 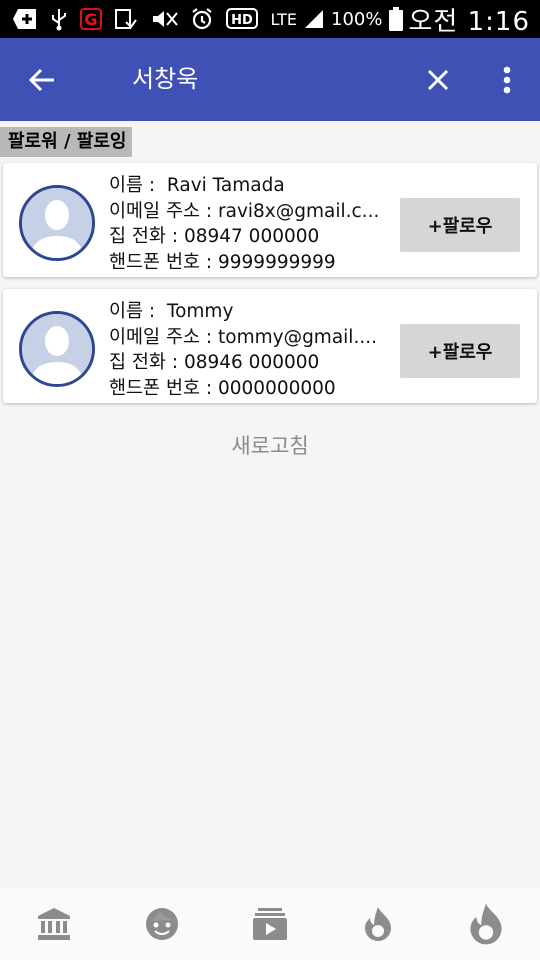 I want to click on mobile-row: 핸드폰 번호 : 9999999999, so click(x=251, y=263).